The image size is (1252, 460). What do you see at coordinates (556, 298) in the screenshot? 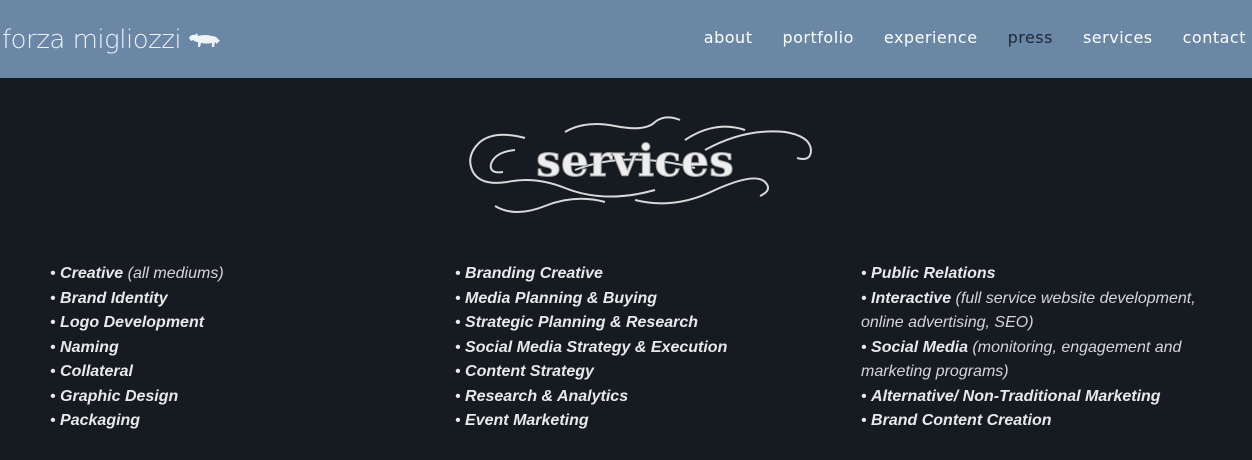
I see `list-item: • Media Planning & Buying` at bounding box center [556, 298].